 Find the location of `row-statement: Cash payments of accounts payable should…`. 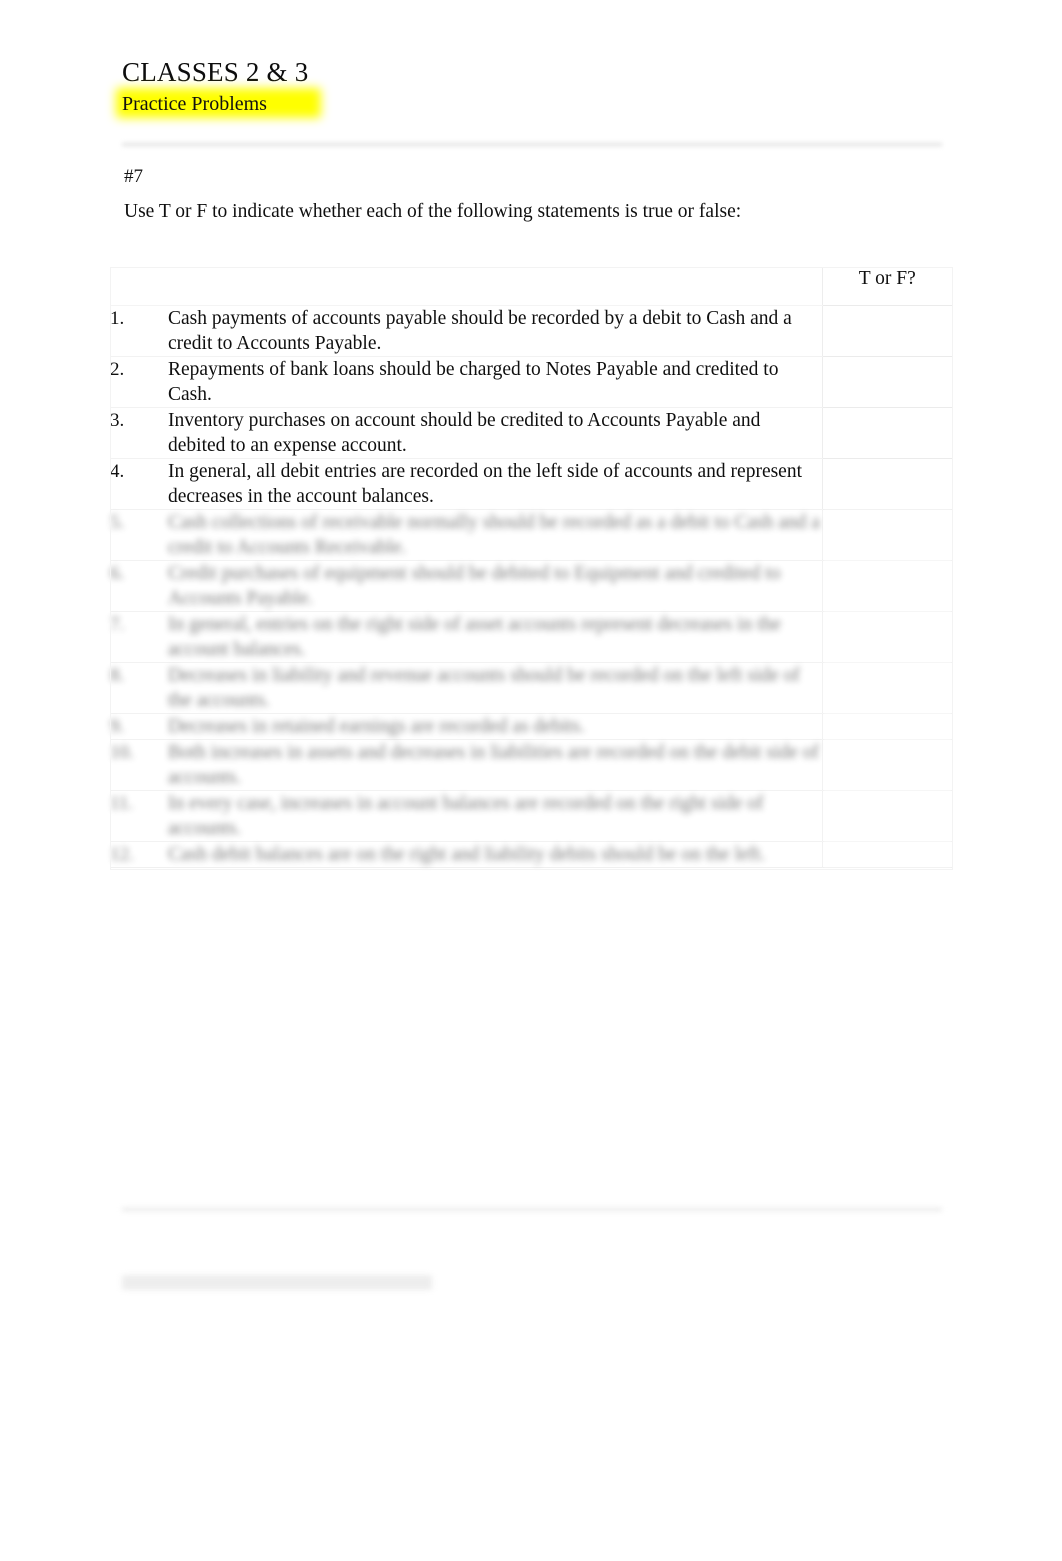

row-statement: Cash payments of accounts payable should… is located at coordinates (495, 331).